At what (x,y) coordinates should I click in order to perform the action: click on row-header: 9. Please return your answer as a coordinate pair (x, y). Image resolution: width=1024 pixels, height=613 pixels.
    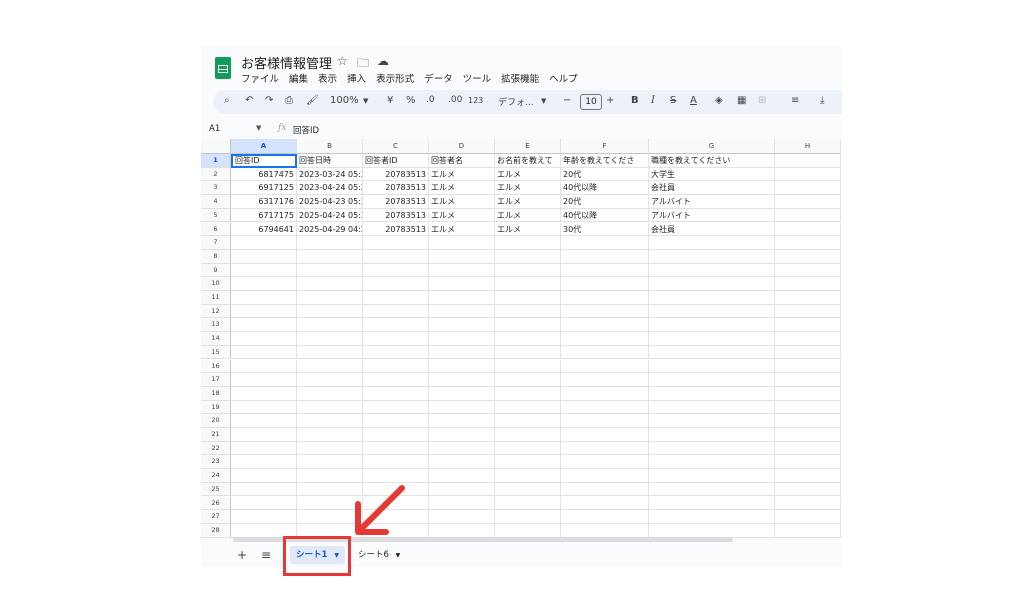
    Looking at the image, I should click on (216, 270).